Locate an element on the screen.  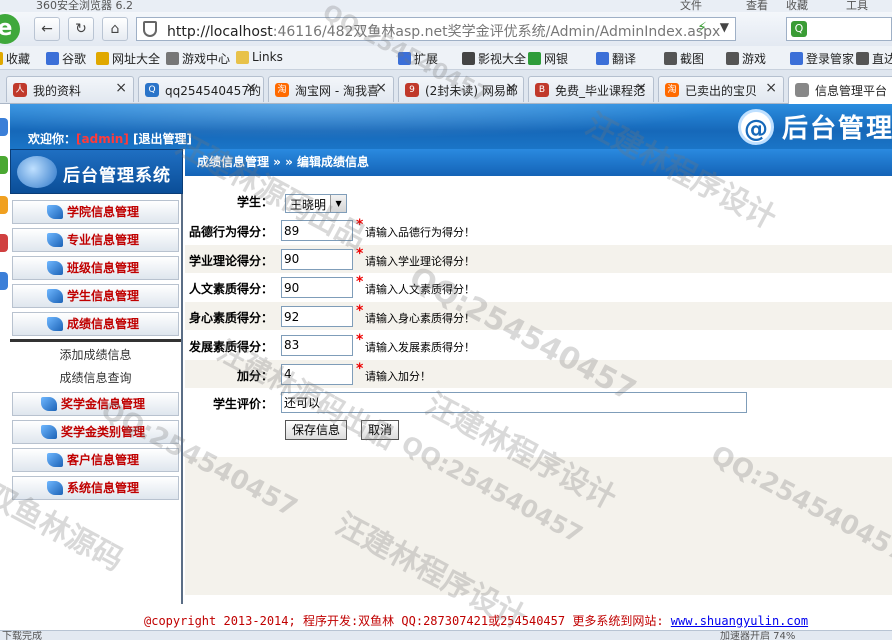
cancel-button: 取消 is located at coordinates (380, 430).